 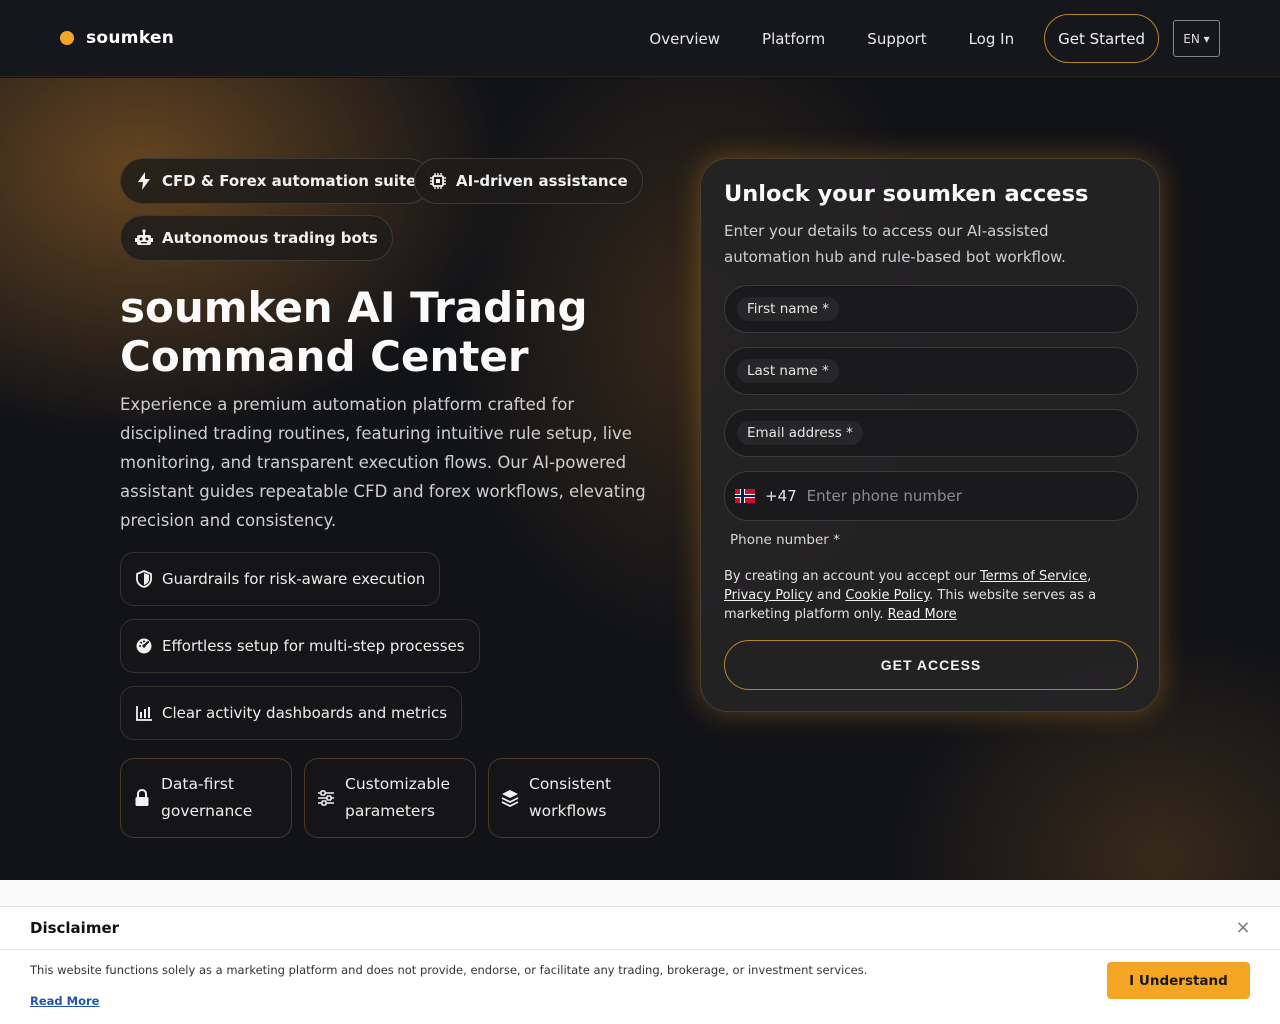 I want to click on chip-ai-assistance: AI-driven assistance, so click(x=528, y=181).